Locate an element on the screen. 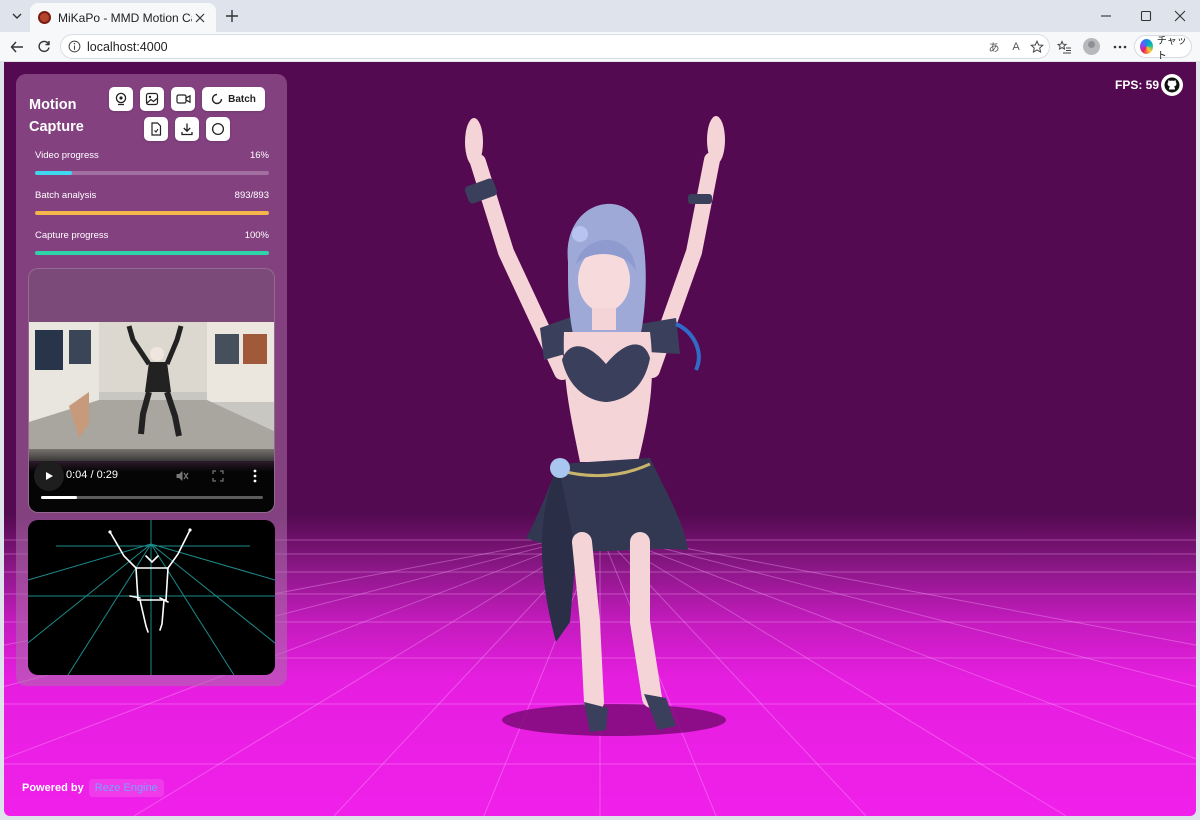 The image size is (1200, 820). refresh-button is located at coordinates (44, 47).